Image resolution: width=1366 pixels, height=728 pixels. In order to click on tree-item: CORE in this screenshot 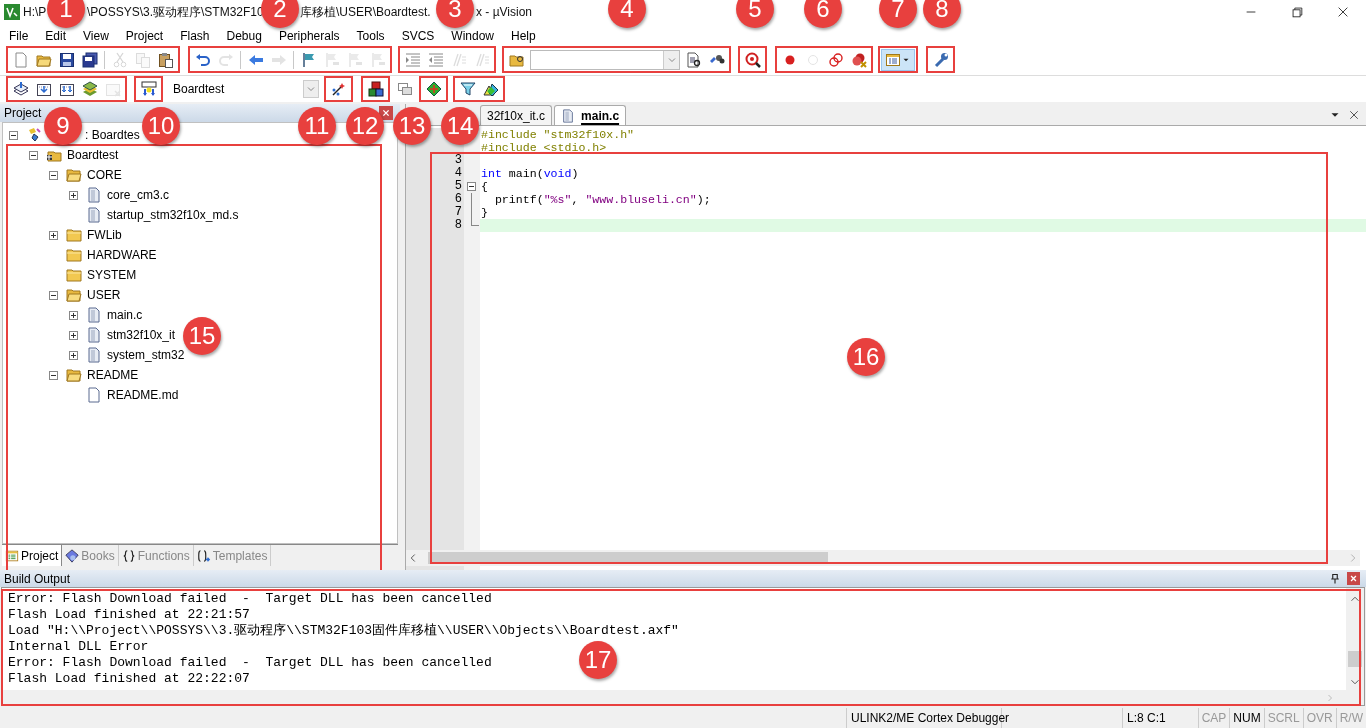, I will do `click(104, 175)`.